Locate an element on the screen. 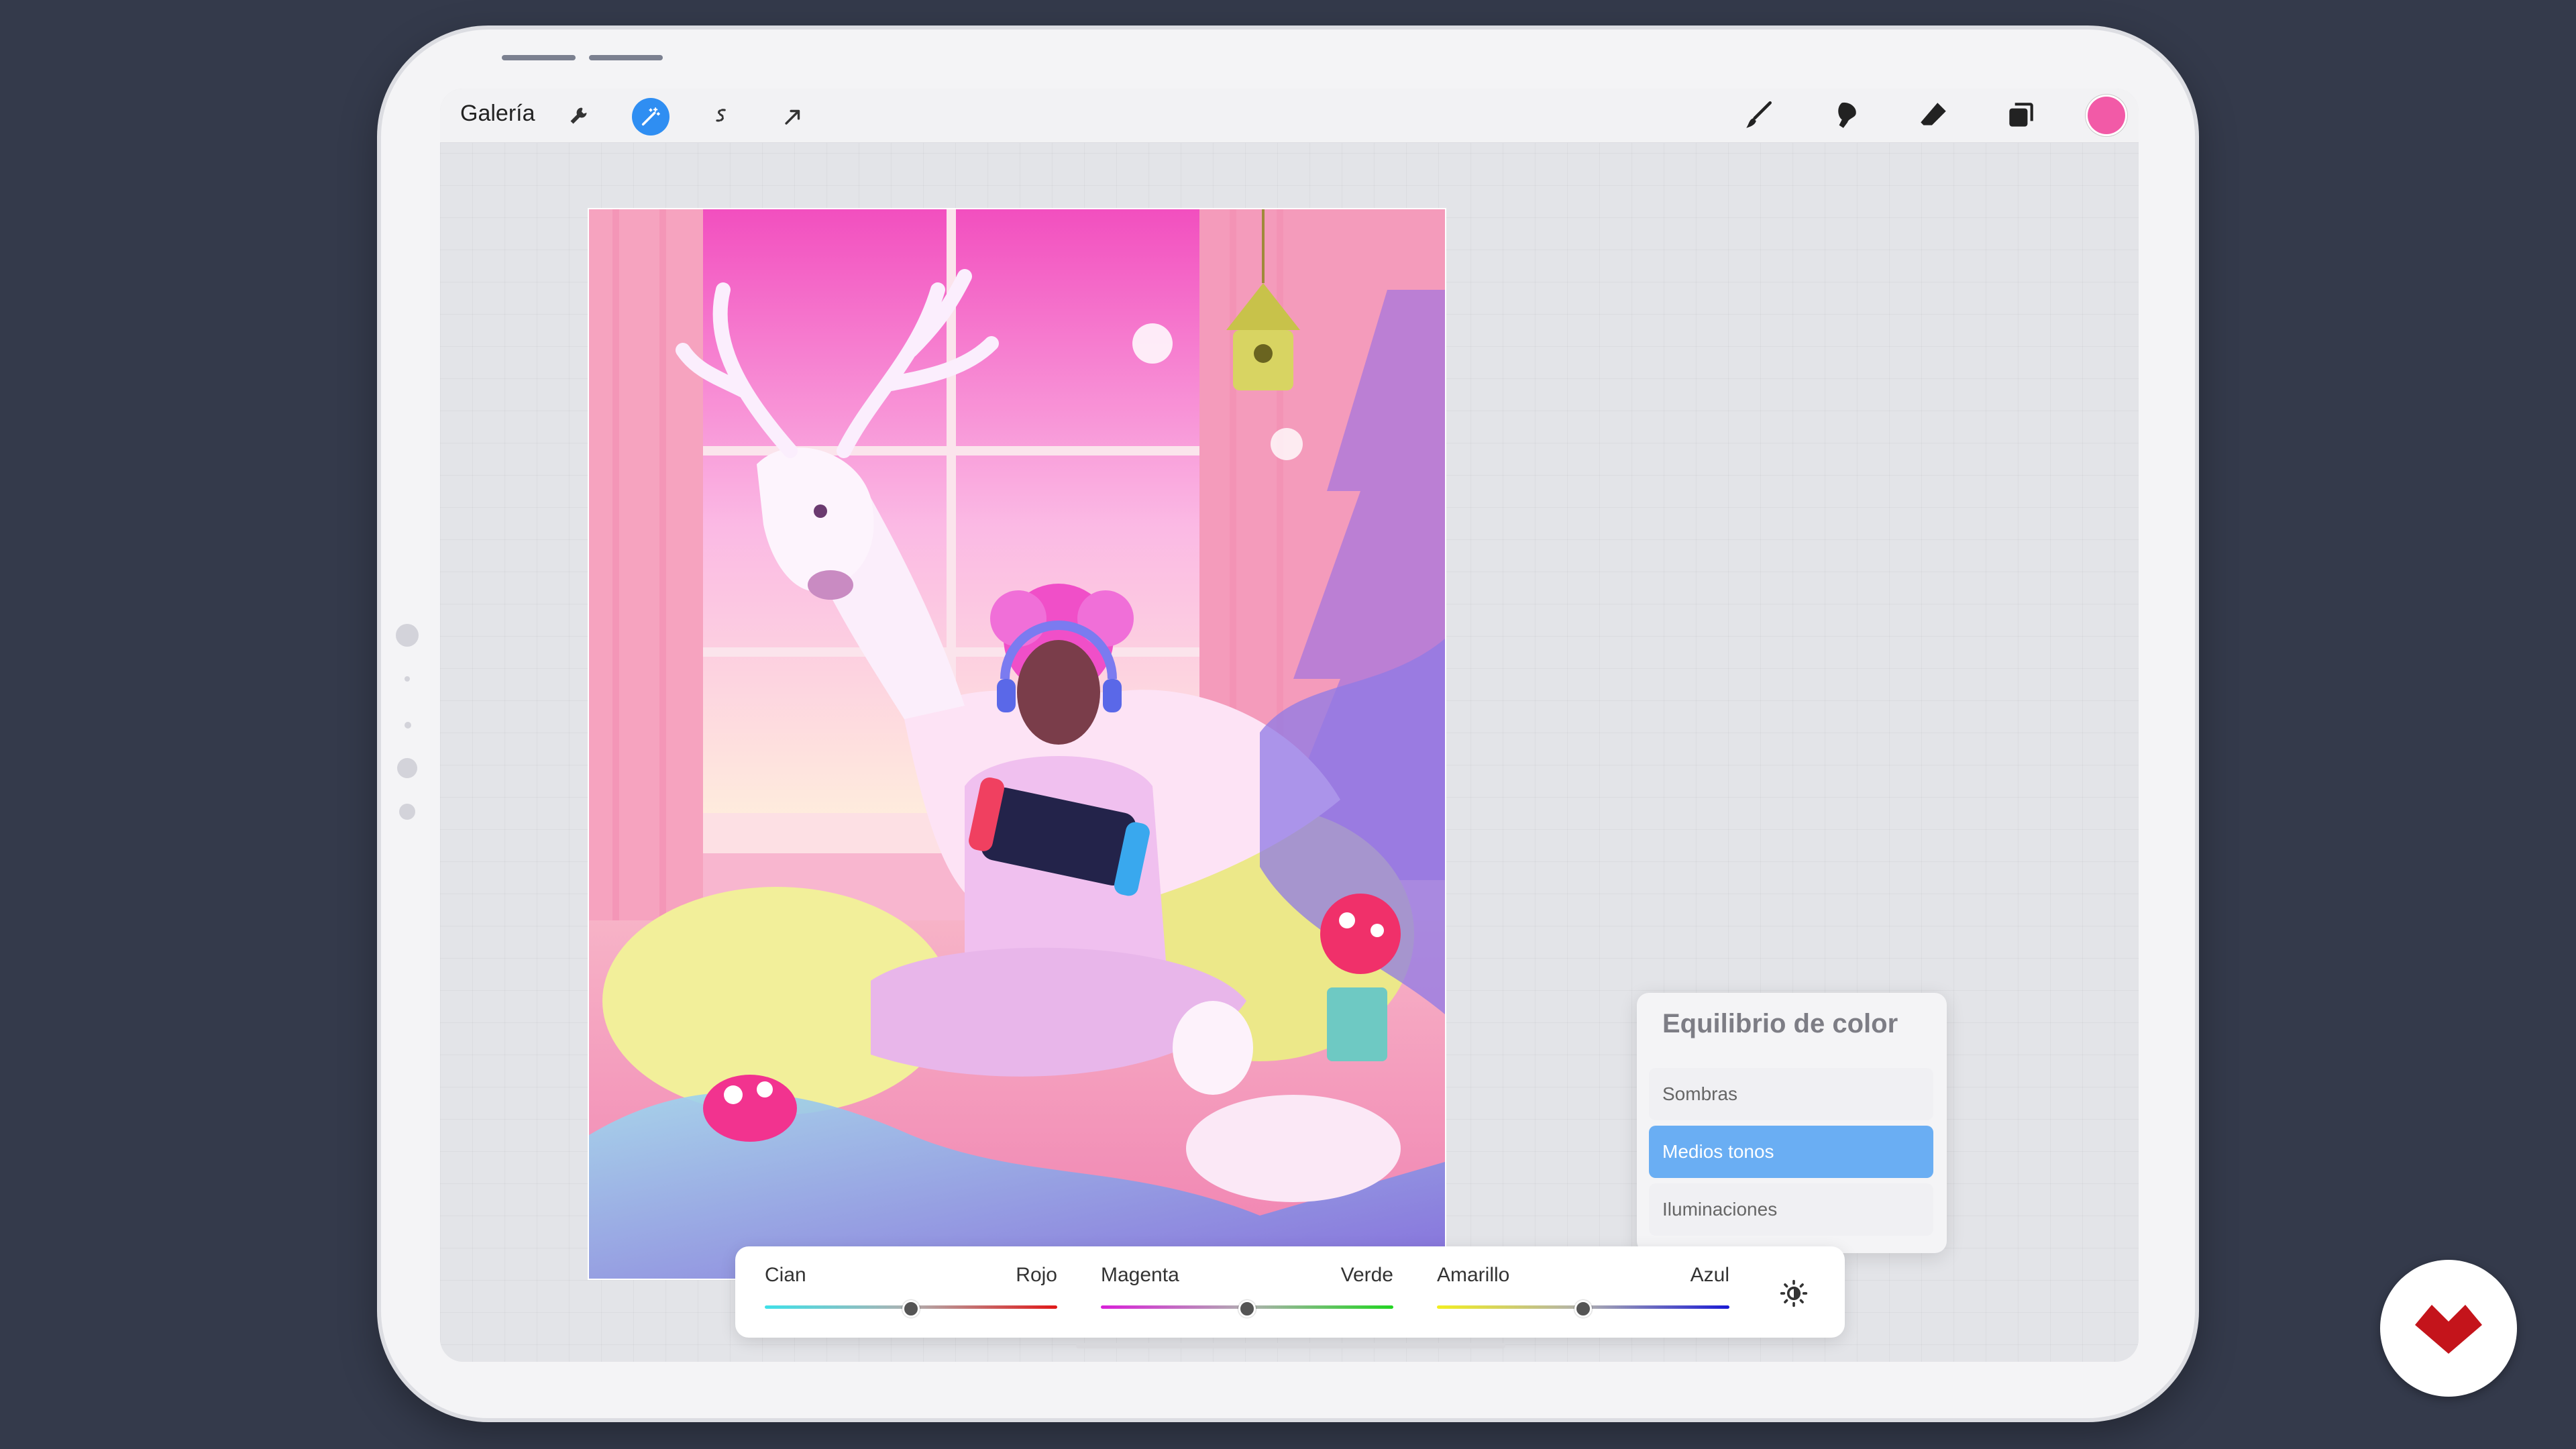 The image size is (2576, 1449). popover-title: Equilibrio de color is located at coordinates (1780, 1023).